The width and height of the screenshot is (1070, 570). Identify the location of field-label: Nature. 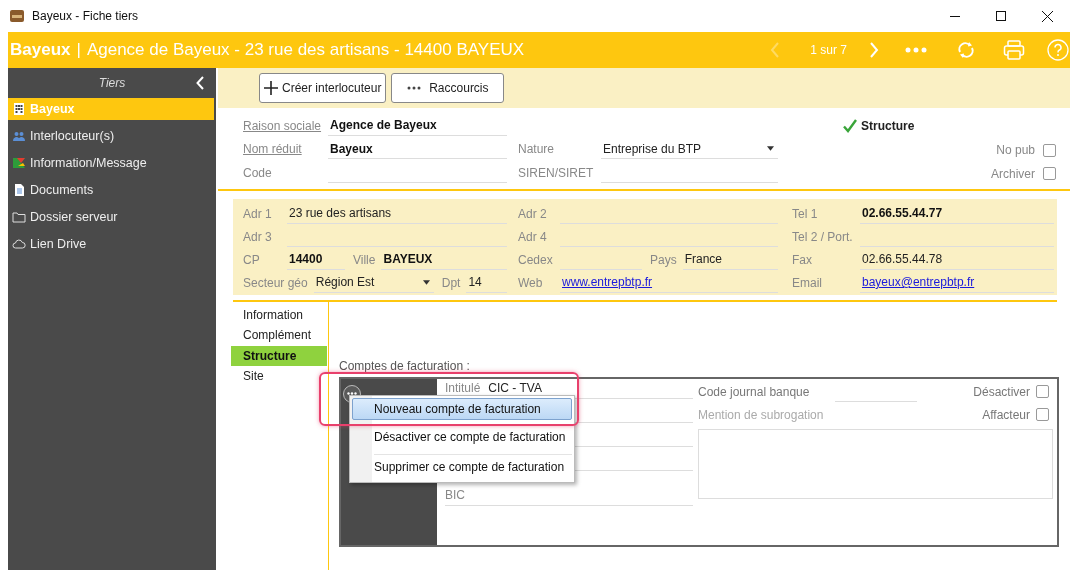
(537, 150).